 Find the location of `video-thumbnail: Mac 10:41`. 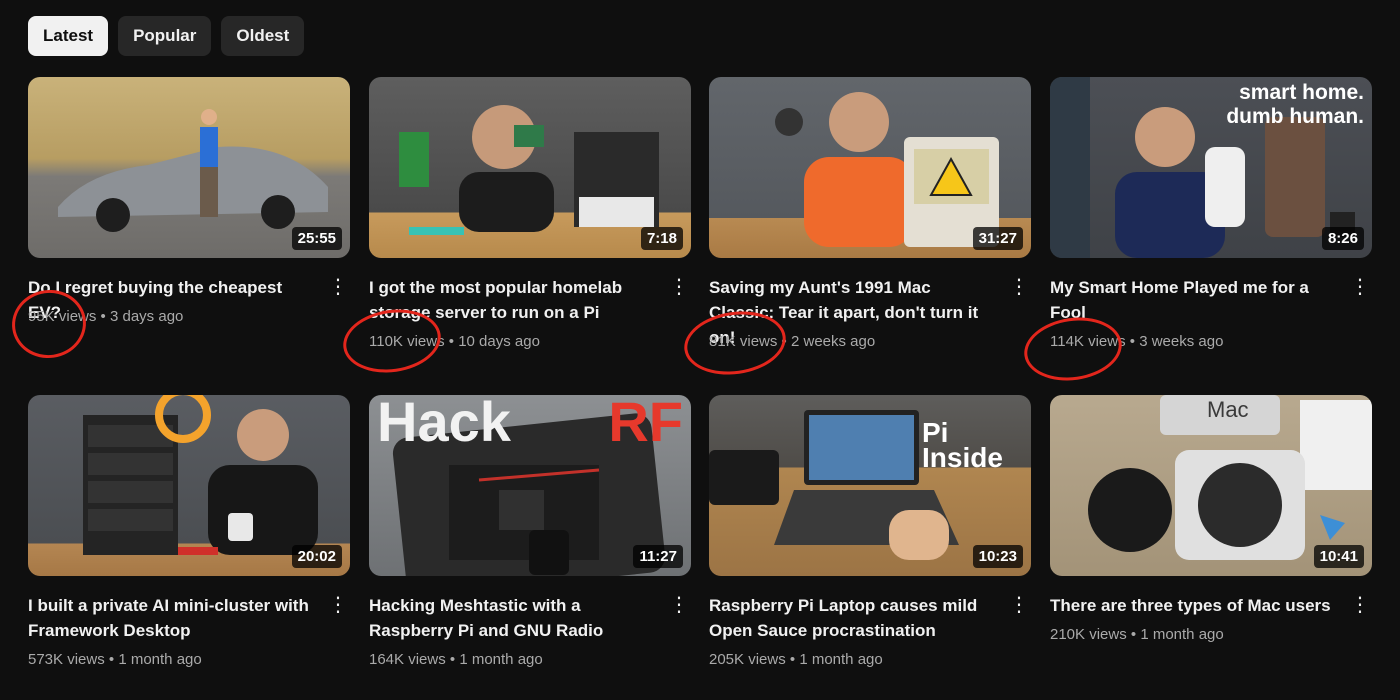

video-thumbnail: Mac 10:41 is located at coordinates (1211, 485).